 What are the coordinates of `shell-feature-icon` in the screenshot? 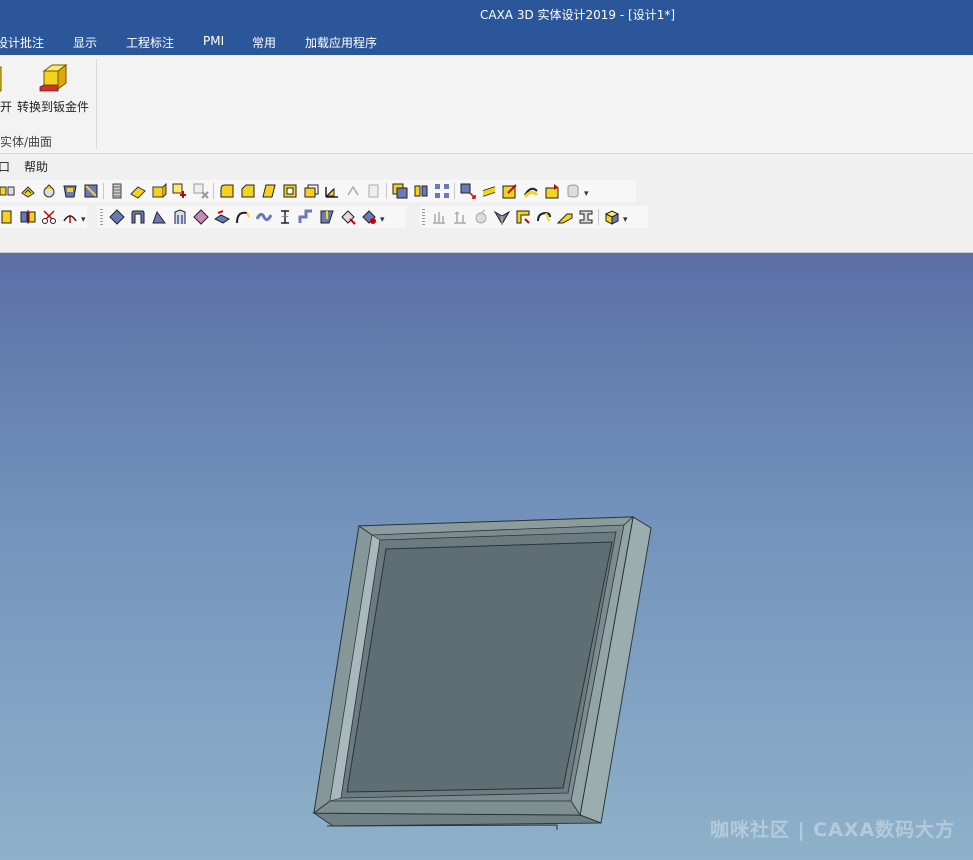 It's located at (28, 191).